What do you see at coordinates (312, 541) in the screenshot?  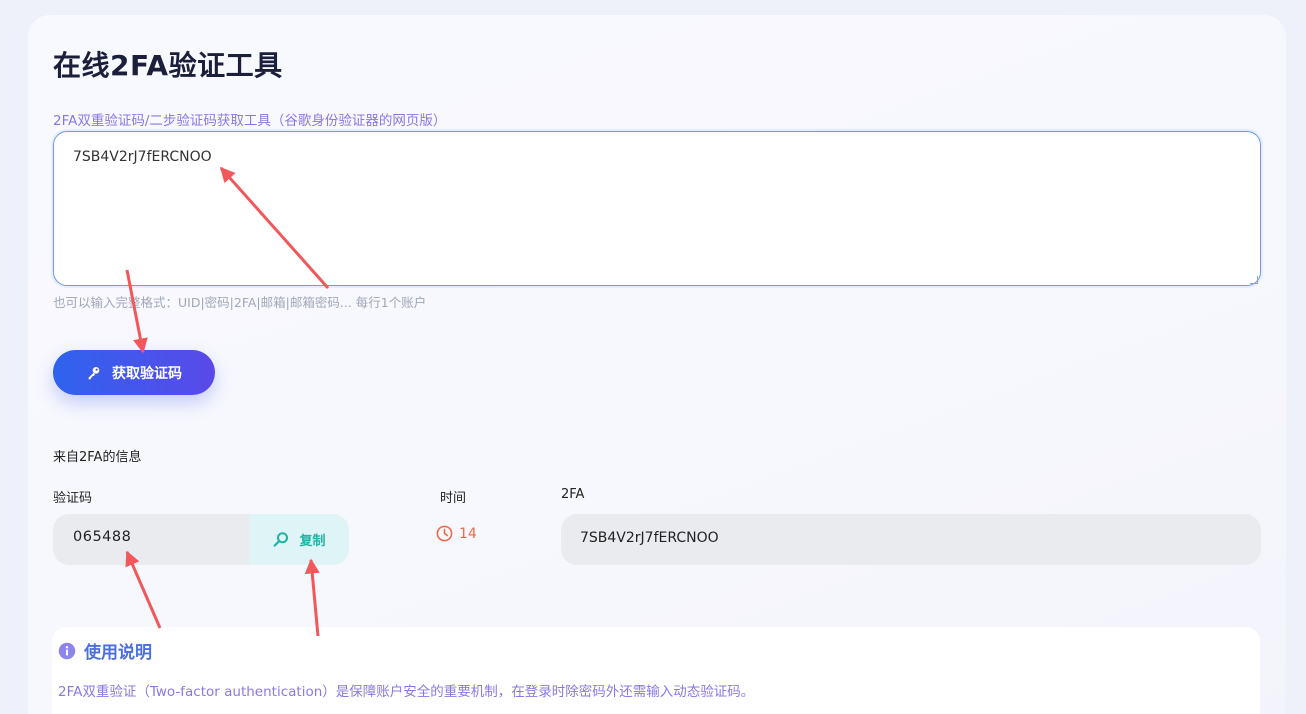 I see `copy-button-label: 复制` at bounding box center [312, 541].